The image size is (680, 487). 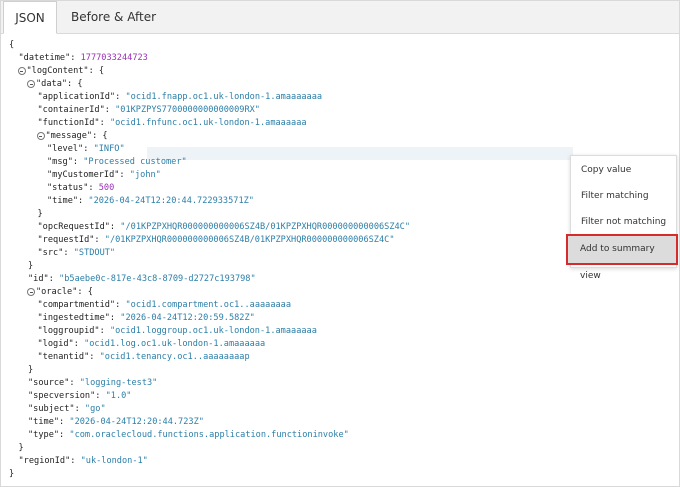 I want to click on json-value: {, so click(x=12, y=45).